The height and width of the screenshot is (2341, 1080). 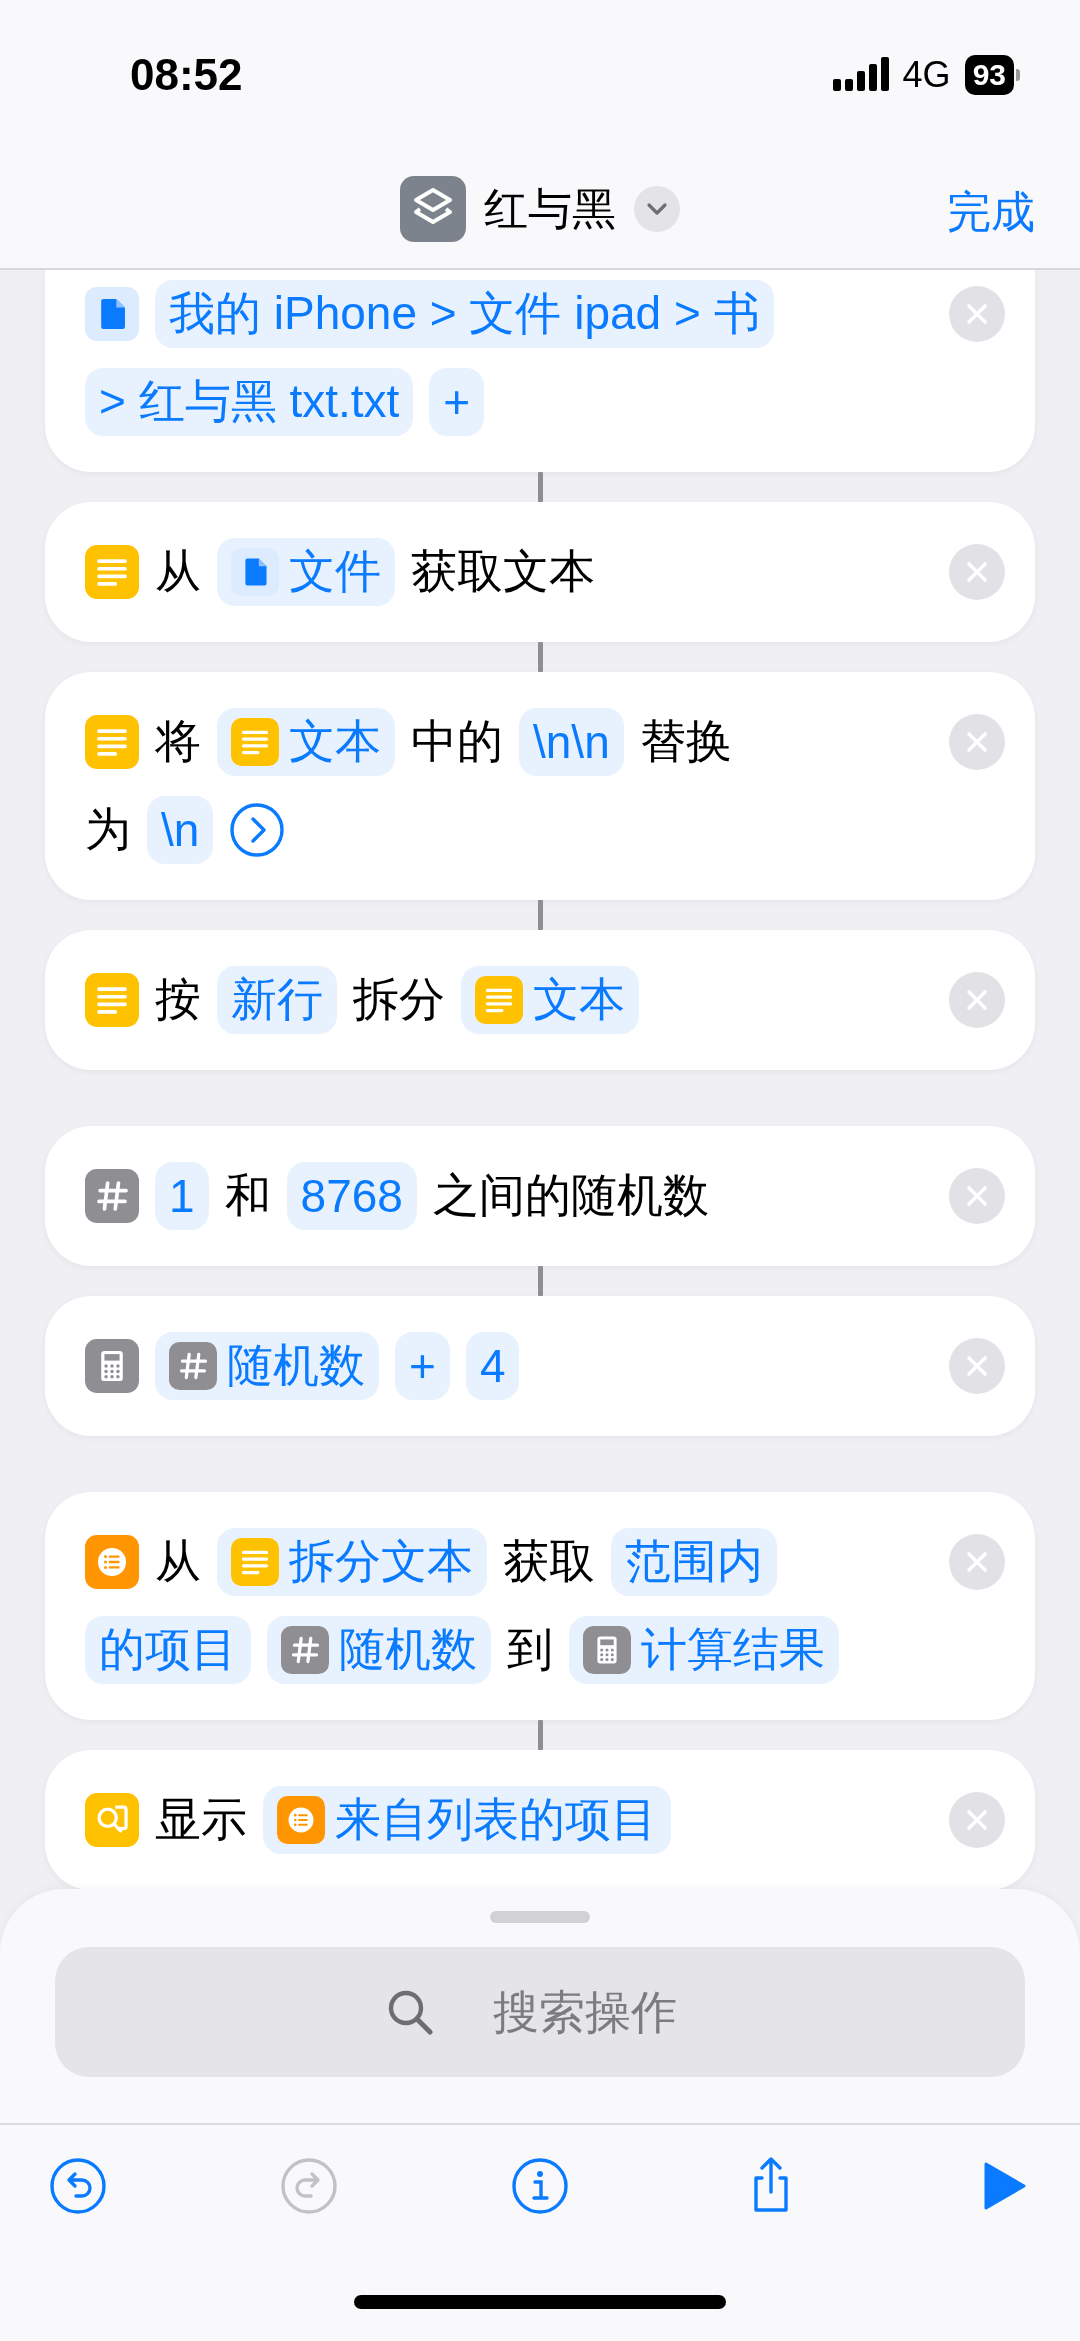 What do you see at coordinates (277, 1000) in the screenshot?
I see `parameter-token: 新行` at bounding box center [277, 1000].